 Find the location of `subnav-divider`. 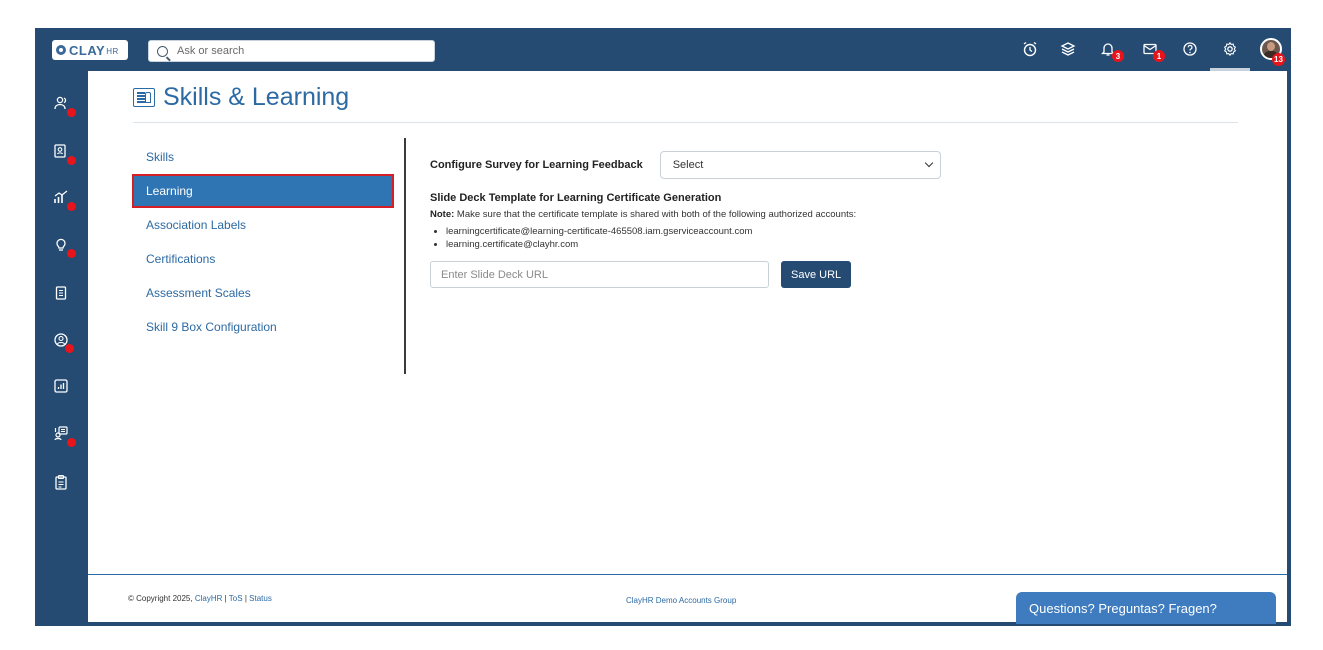

subnav-divider is located at coordinates (405, 256).